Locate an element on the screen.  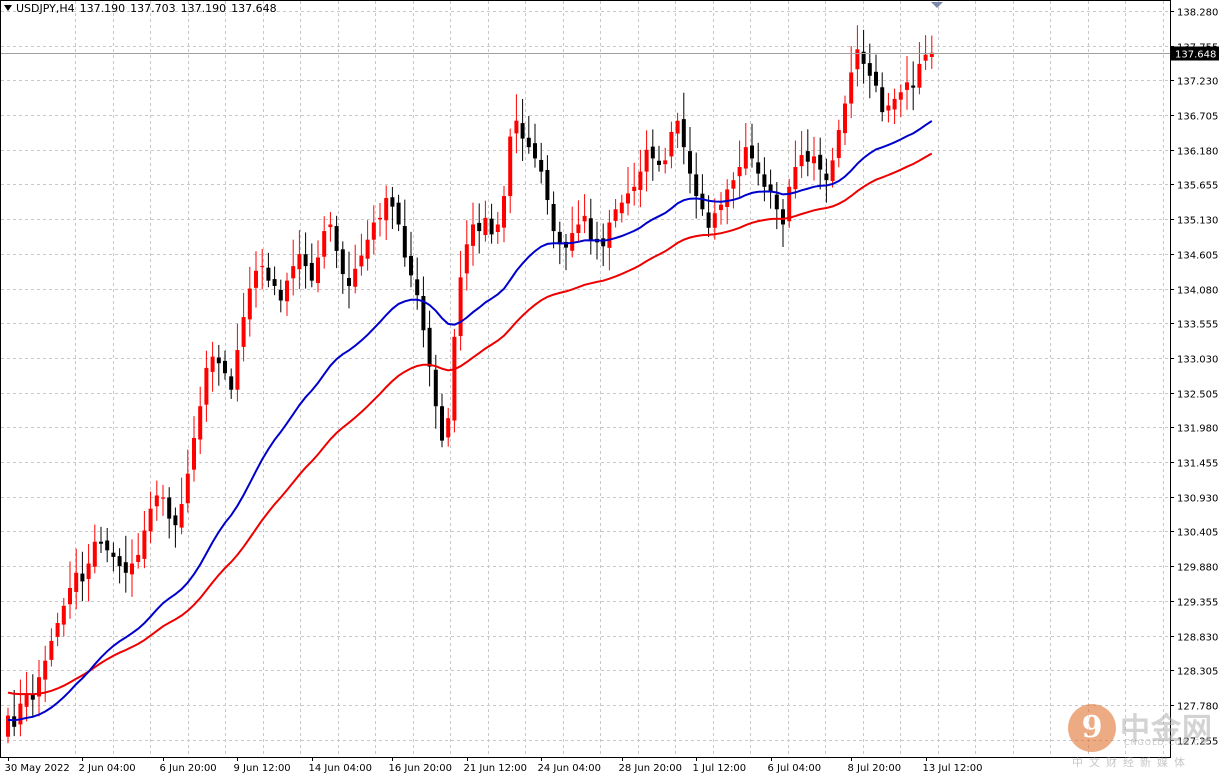
y-tick-label: 131.980 is located at coordinates (1197, 429).